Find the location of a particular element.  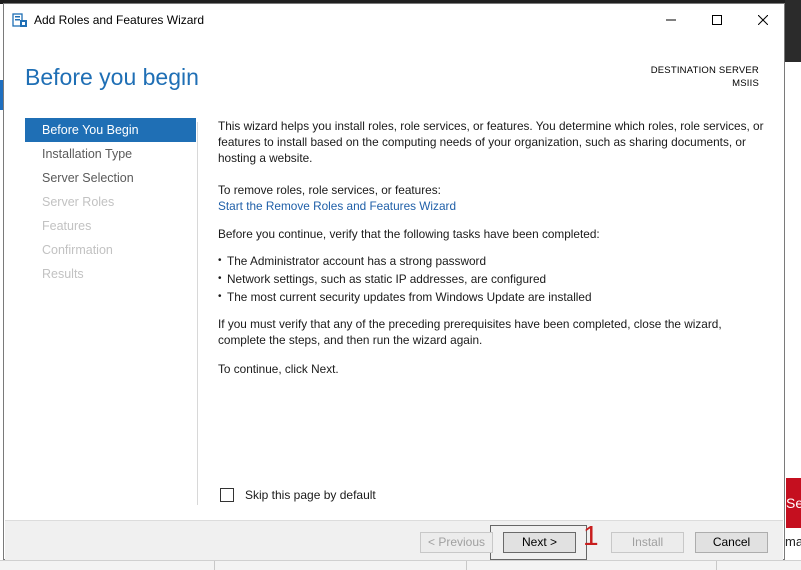

minimize-icon is located at coordinates (671, 20).